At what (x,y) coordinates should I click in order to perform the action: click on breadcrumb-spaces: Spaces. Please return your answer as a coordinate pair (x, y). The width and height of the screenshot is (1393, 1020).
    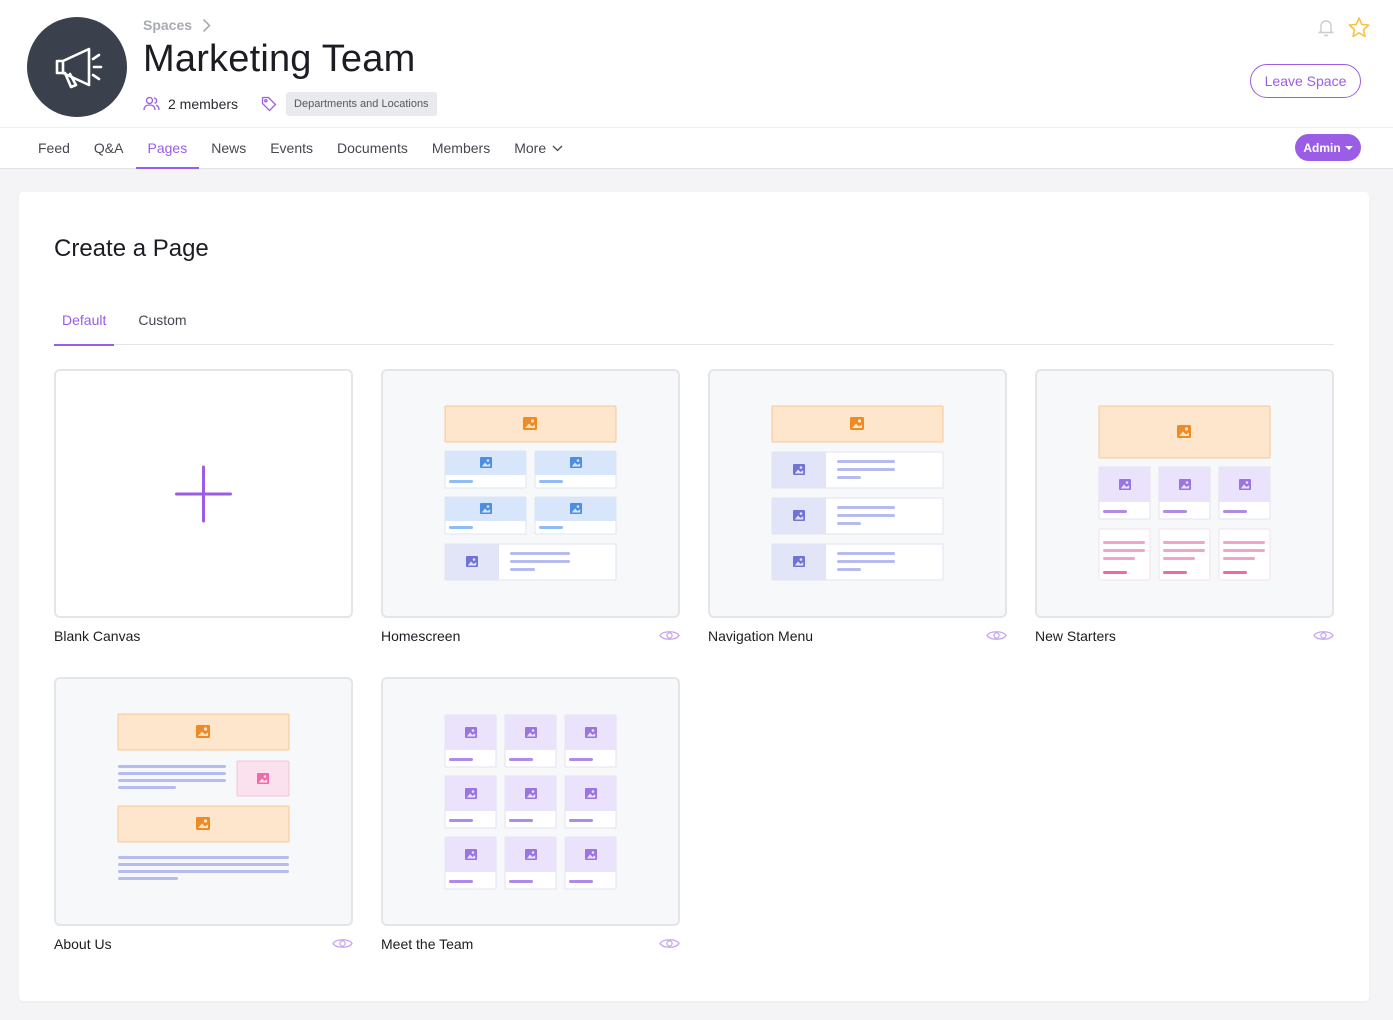
    Looking at the image, I should click on (167, 25).